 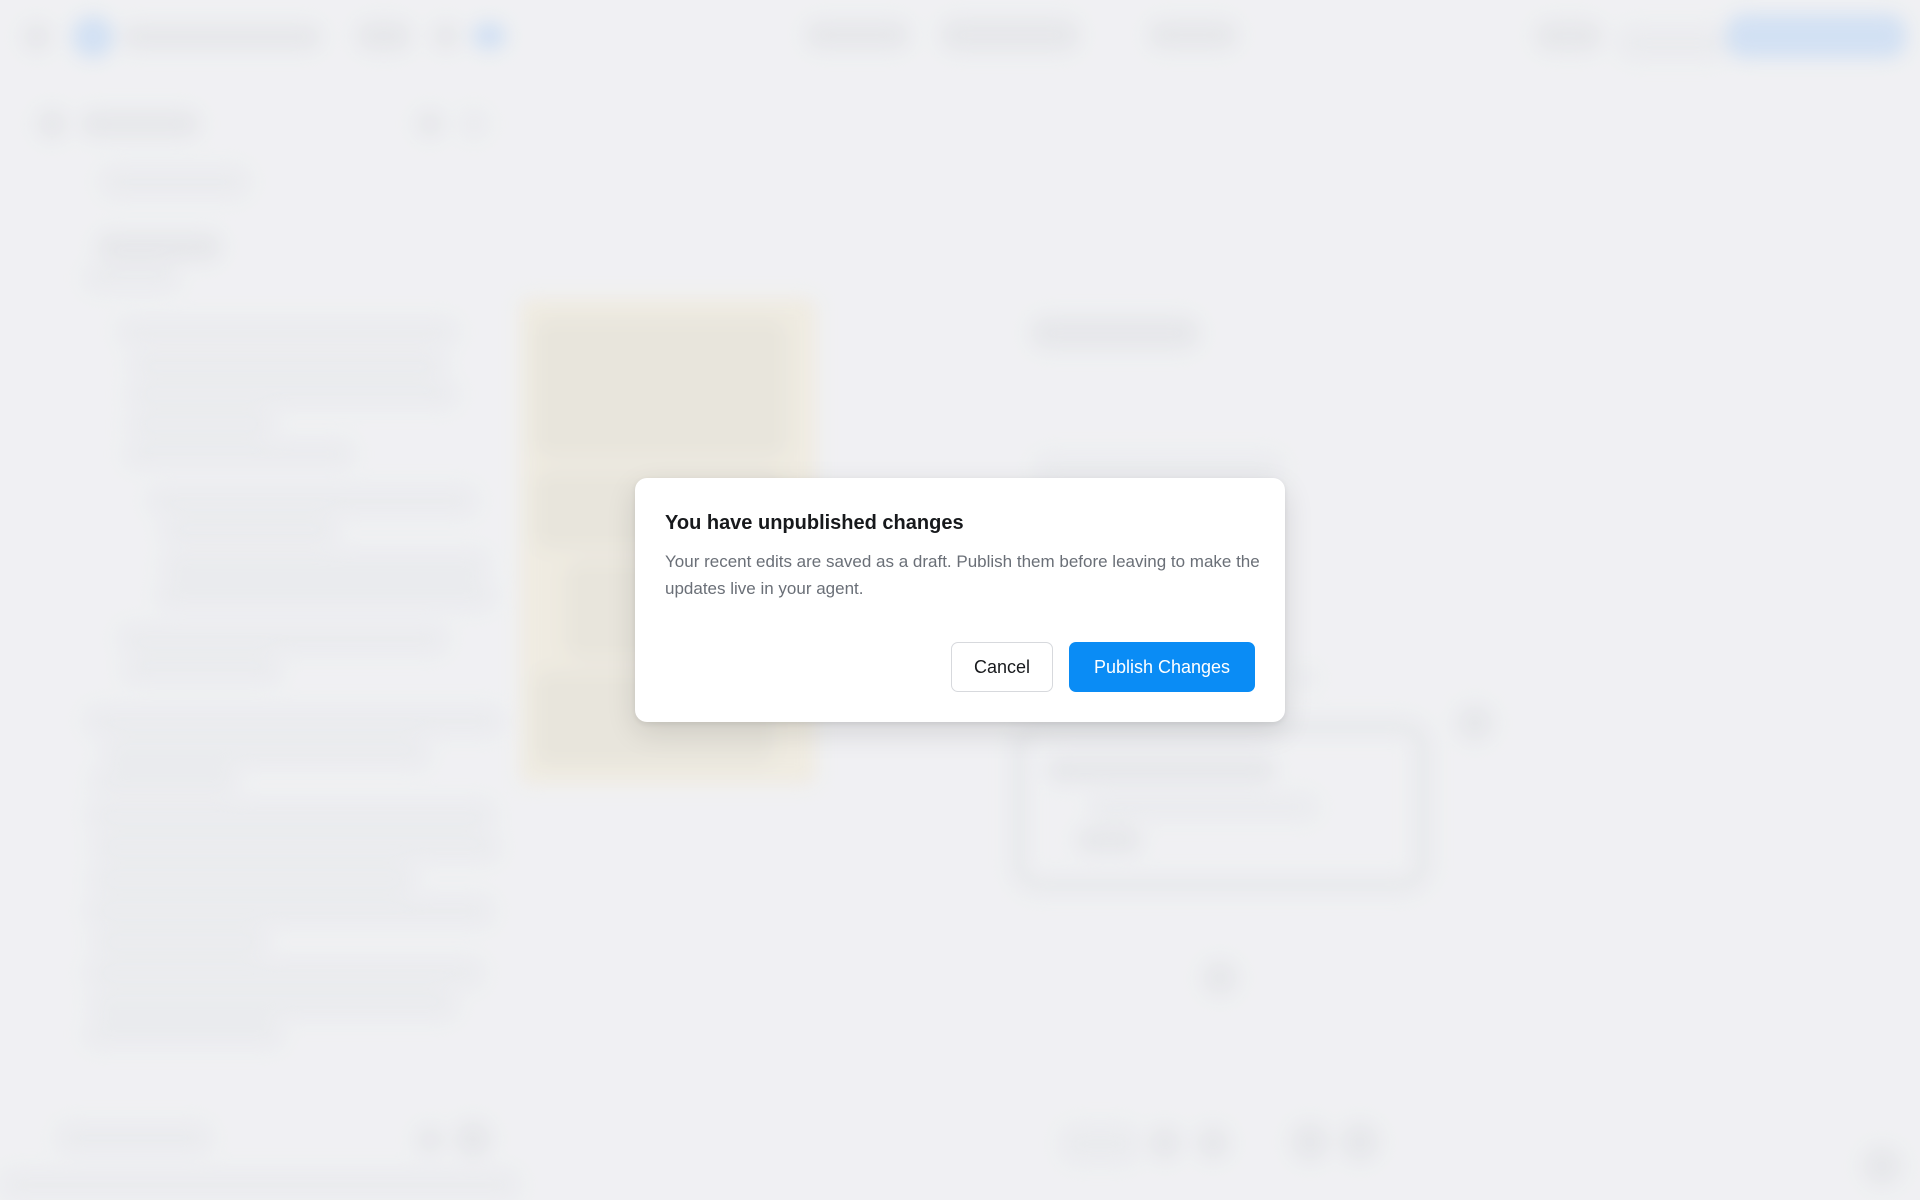 I want to click on publish-changes-button: Publish Changes, so click(x=1162, y=667).